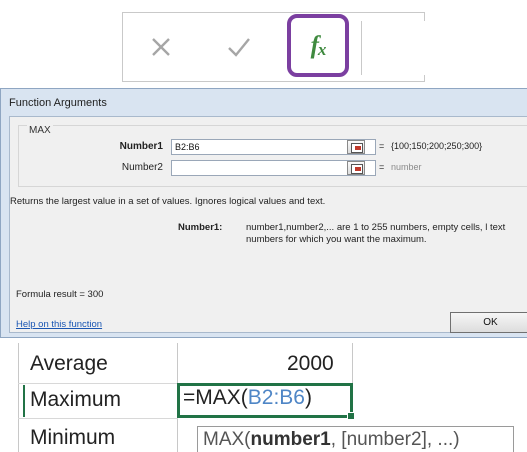 This screenshot has width=527, height=452. What do you see at coordinates (69, 364) in the screenshot?
I see `cell-label-average: Average` at bounding box center [69, 364].